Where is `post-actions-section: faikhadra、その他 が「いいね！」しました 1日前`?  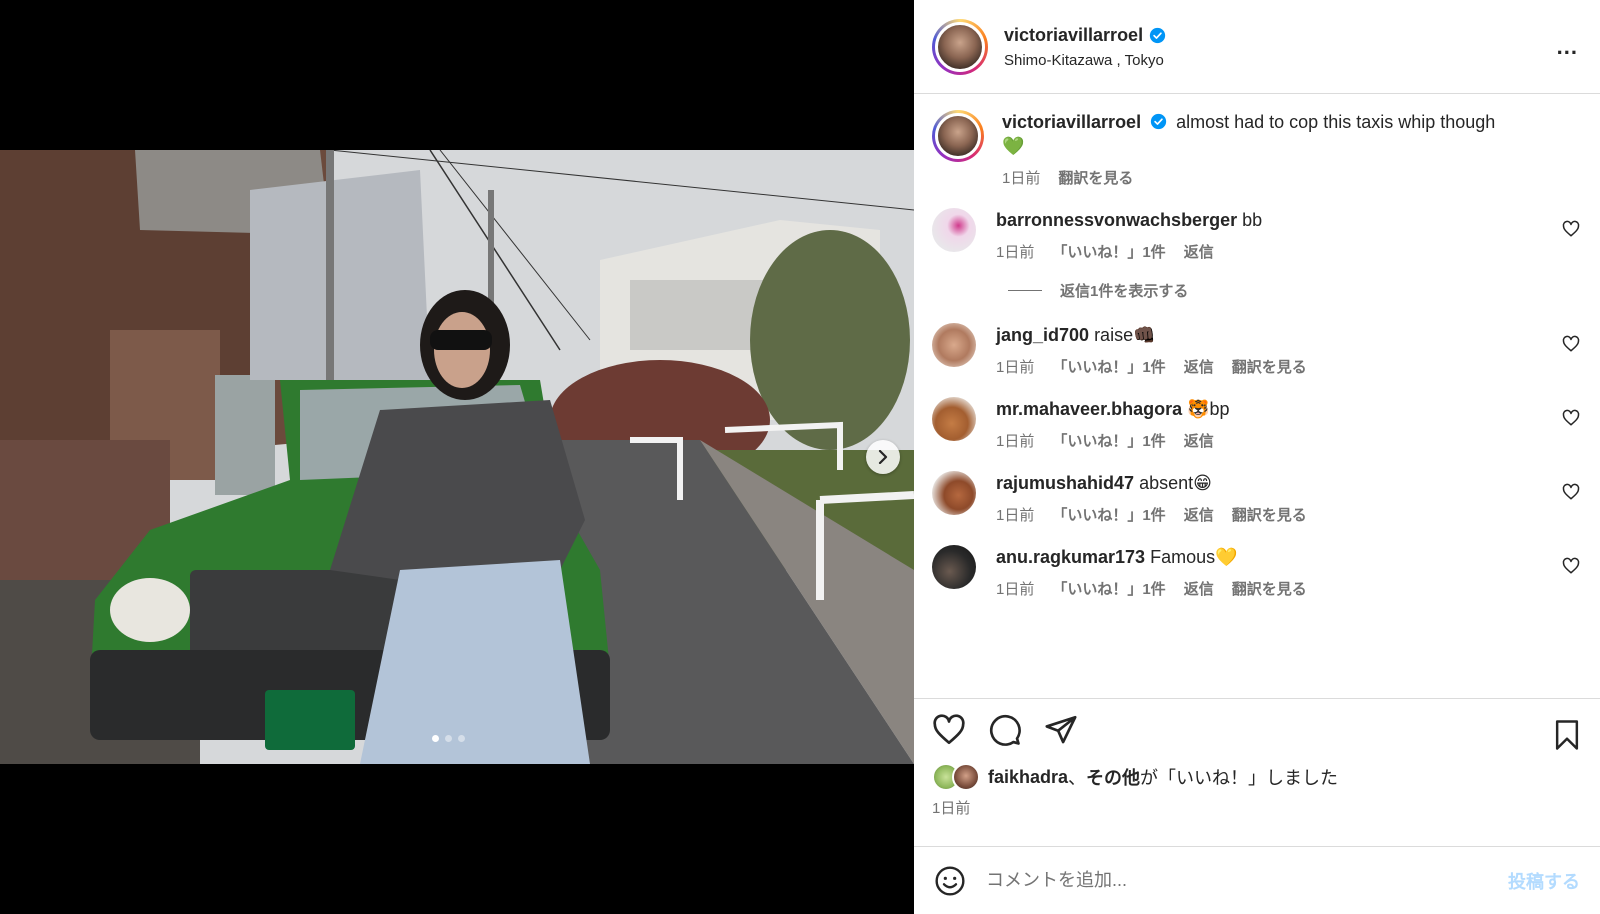
post-actions-section: faikhadra、その他 が「いいね！」しました 1日前 is located at coordinates (1257, 772).